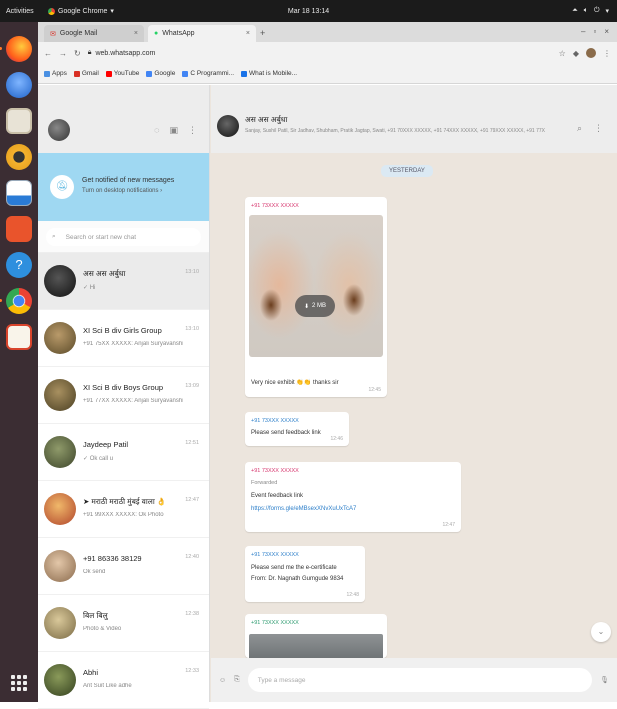 Image resolution: width=617 pixels, height=709 pixels. What do you see at coordinates (192, 614) in the screenshot?
I see `chat-time: 12:38` at bounding box center [192, 614].